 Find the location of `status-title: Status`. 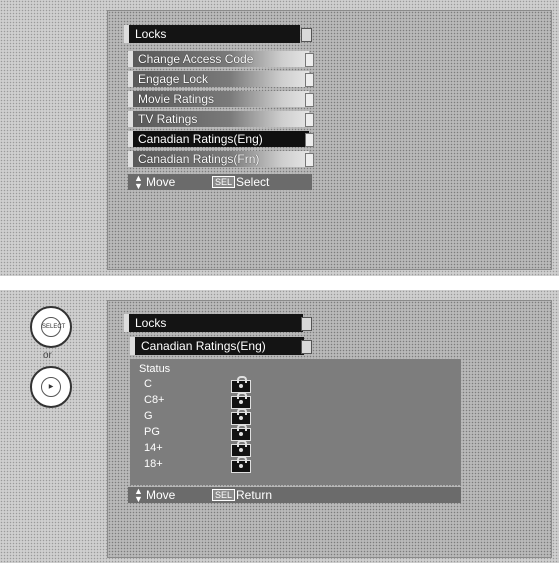

status-title: Status is located at coordinates (155, 369).